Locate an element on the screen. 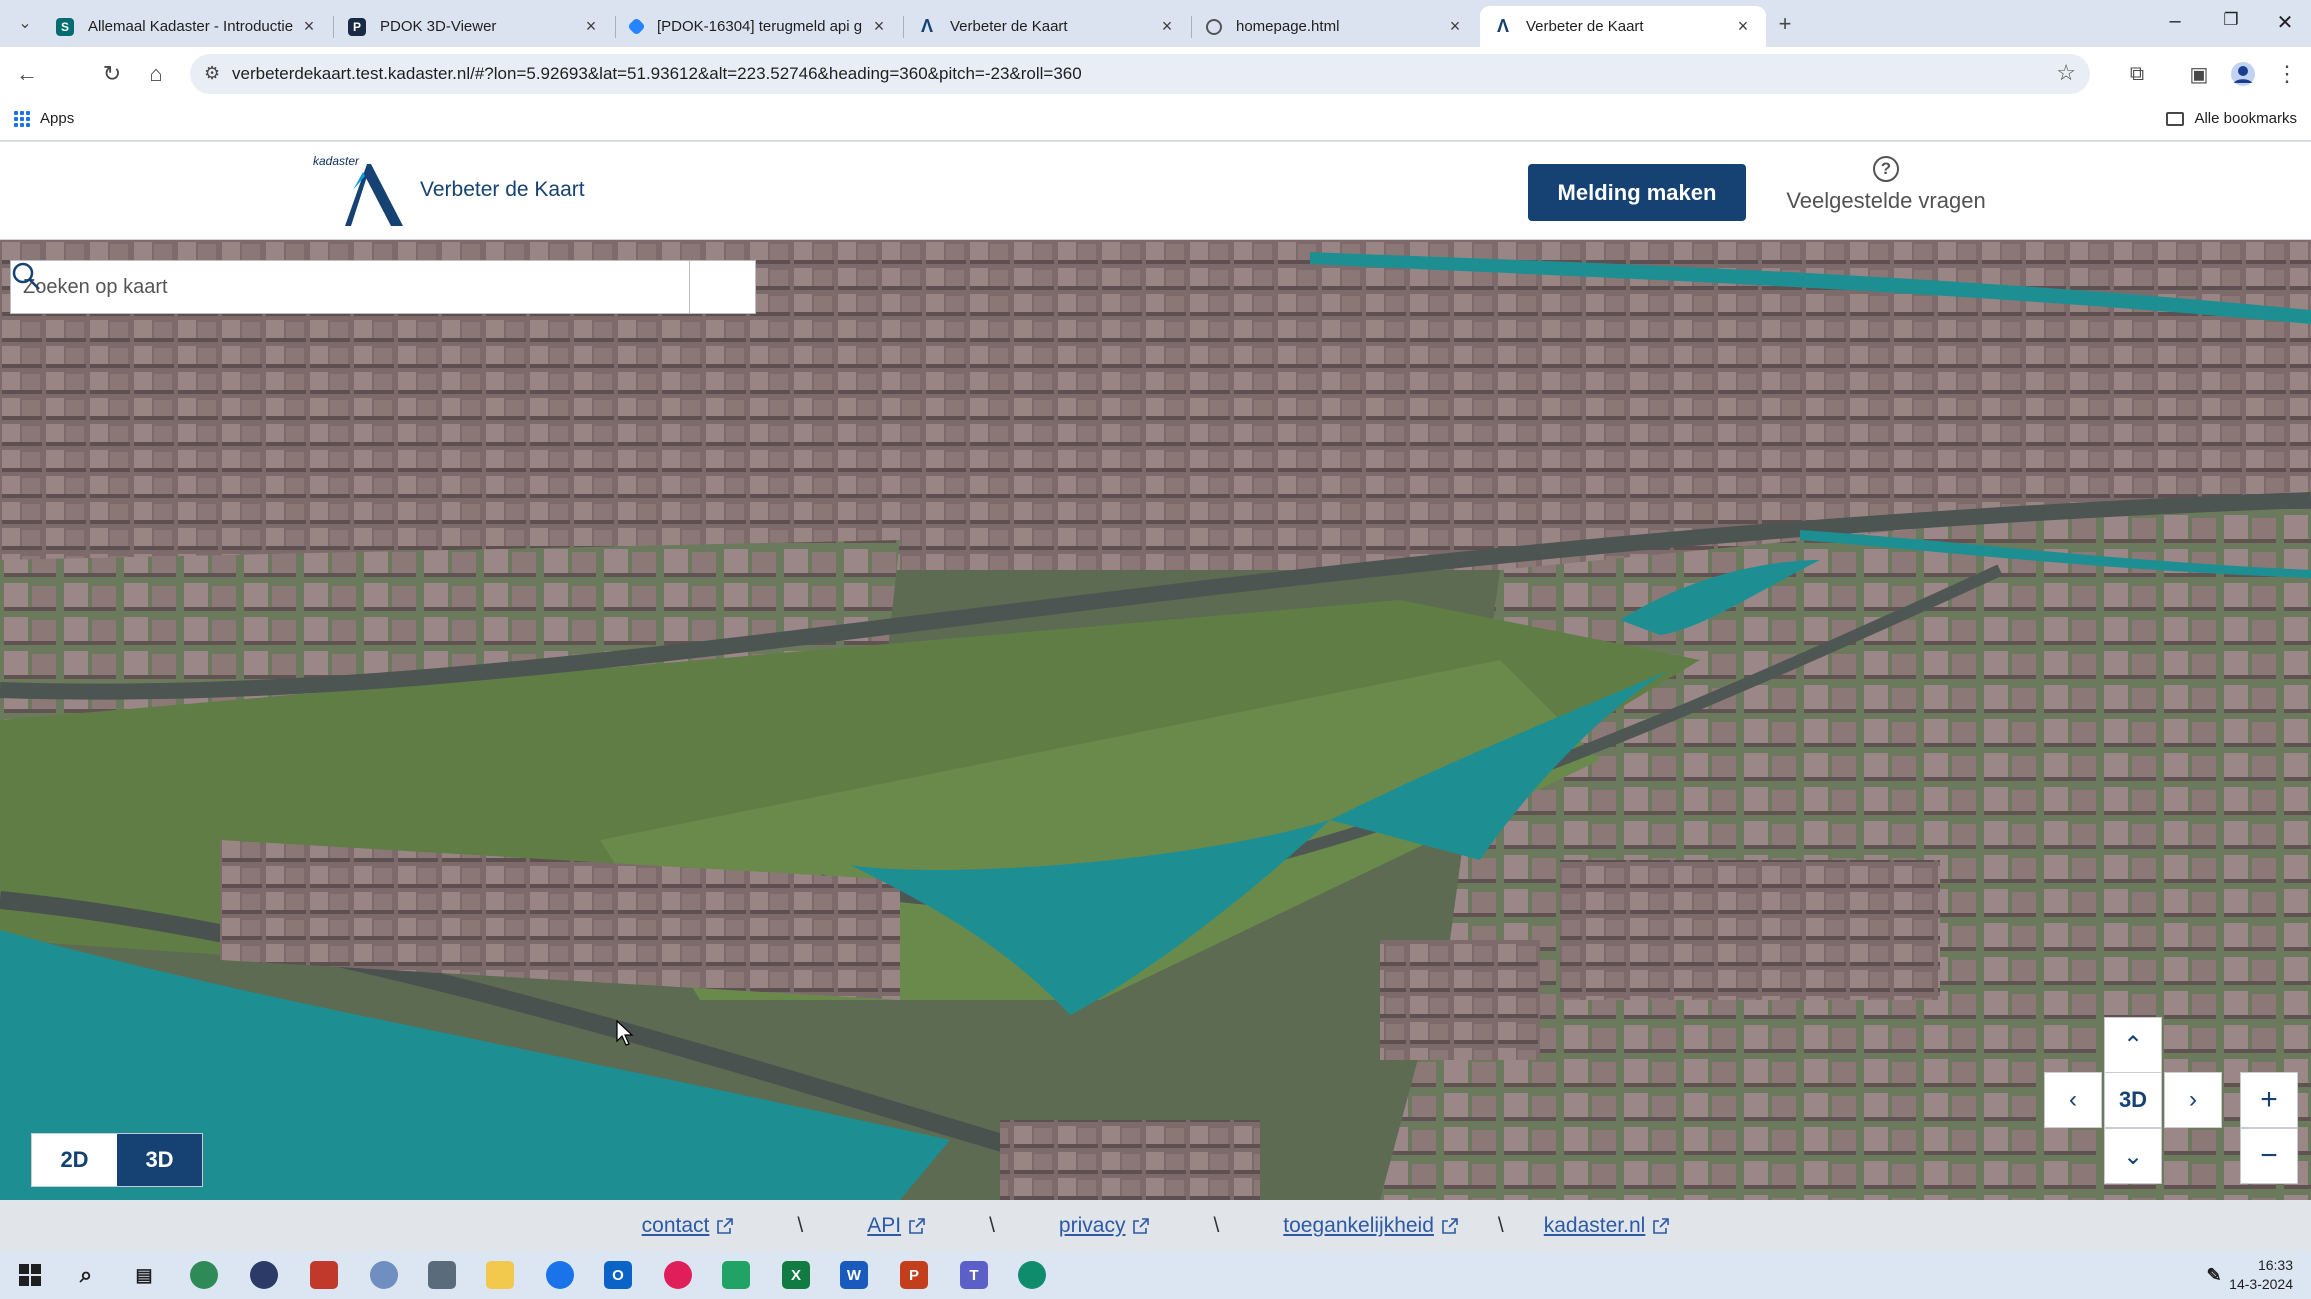 This screenshot has height=1299, width=2311. search-icon: ⌕ is located at coordinates (86, 1275).